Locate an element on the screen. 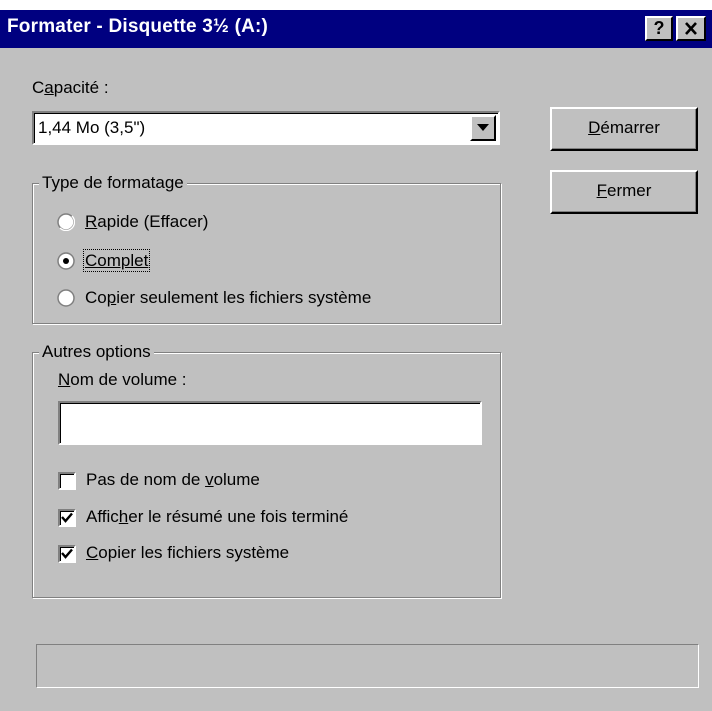 The height and width of the screenshot is (711, 712). start-button: Démarrer is located at coordinates (624, 129).